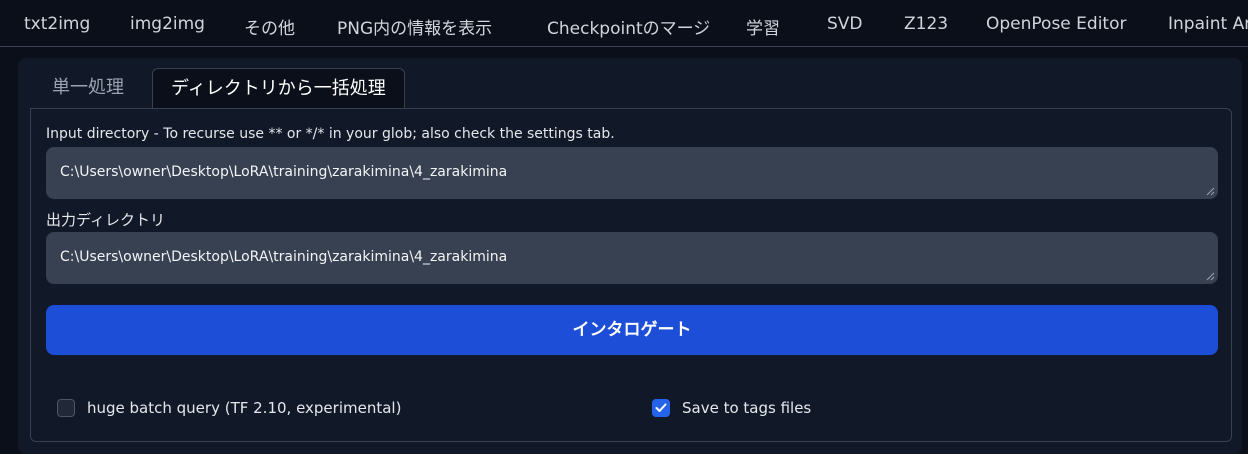 The height and width of the screenshot is (454, 1248). I want to click on tab-txt2img: txt2img, so click(57, 24).